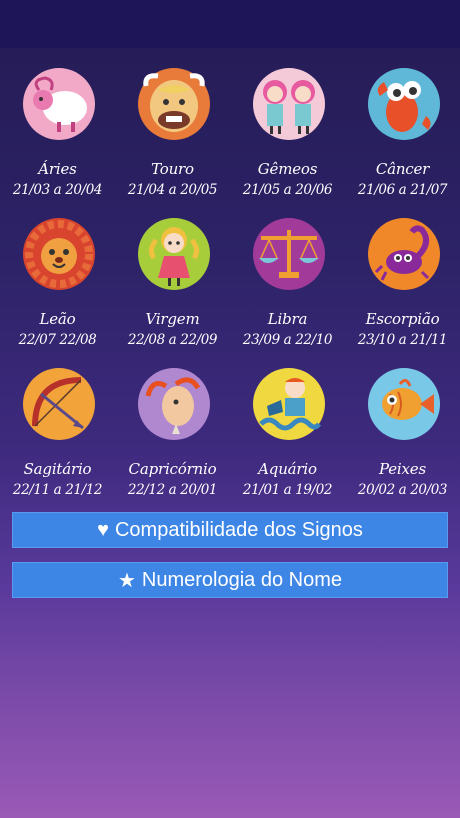  What do you see at coordinates (402, 490) in the screenshot?
I see `sign-dates: 20/02 a 20/03` at bounding box center [402, 490].